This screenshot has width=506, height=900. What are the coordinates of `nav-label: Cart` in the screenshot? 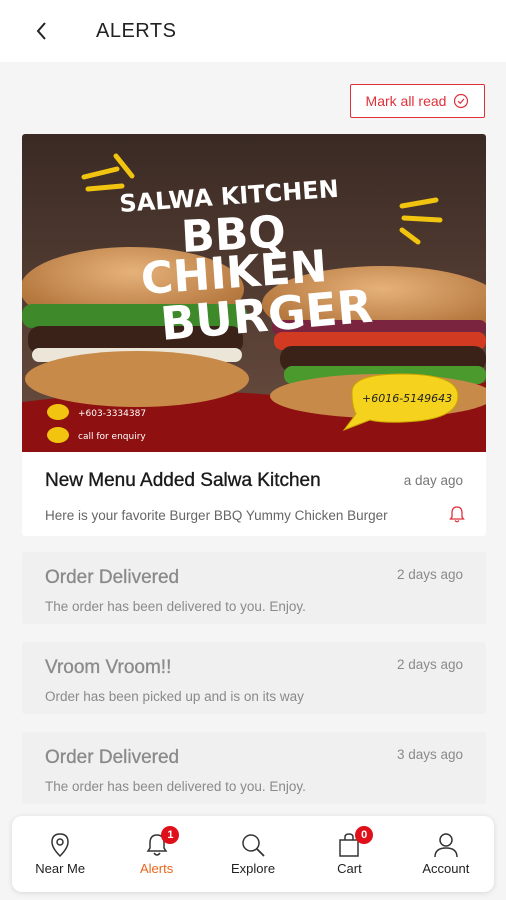 It's located at (349, 868).